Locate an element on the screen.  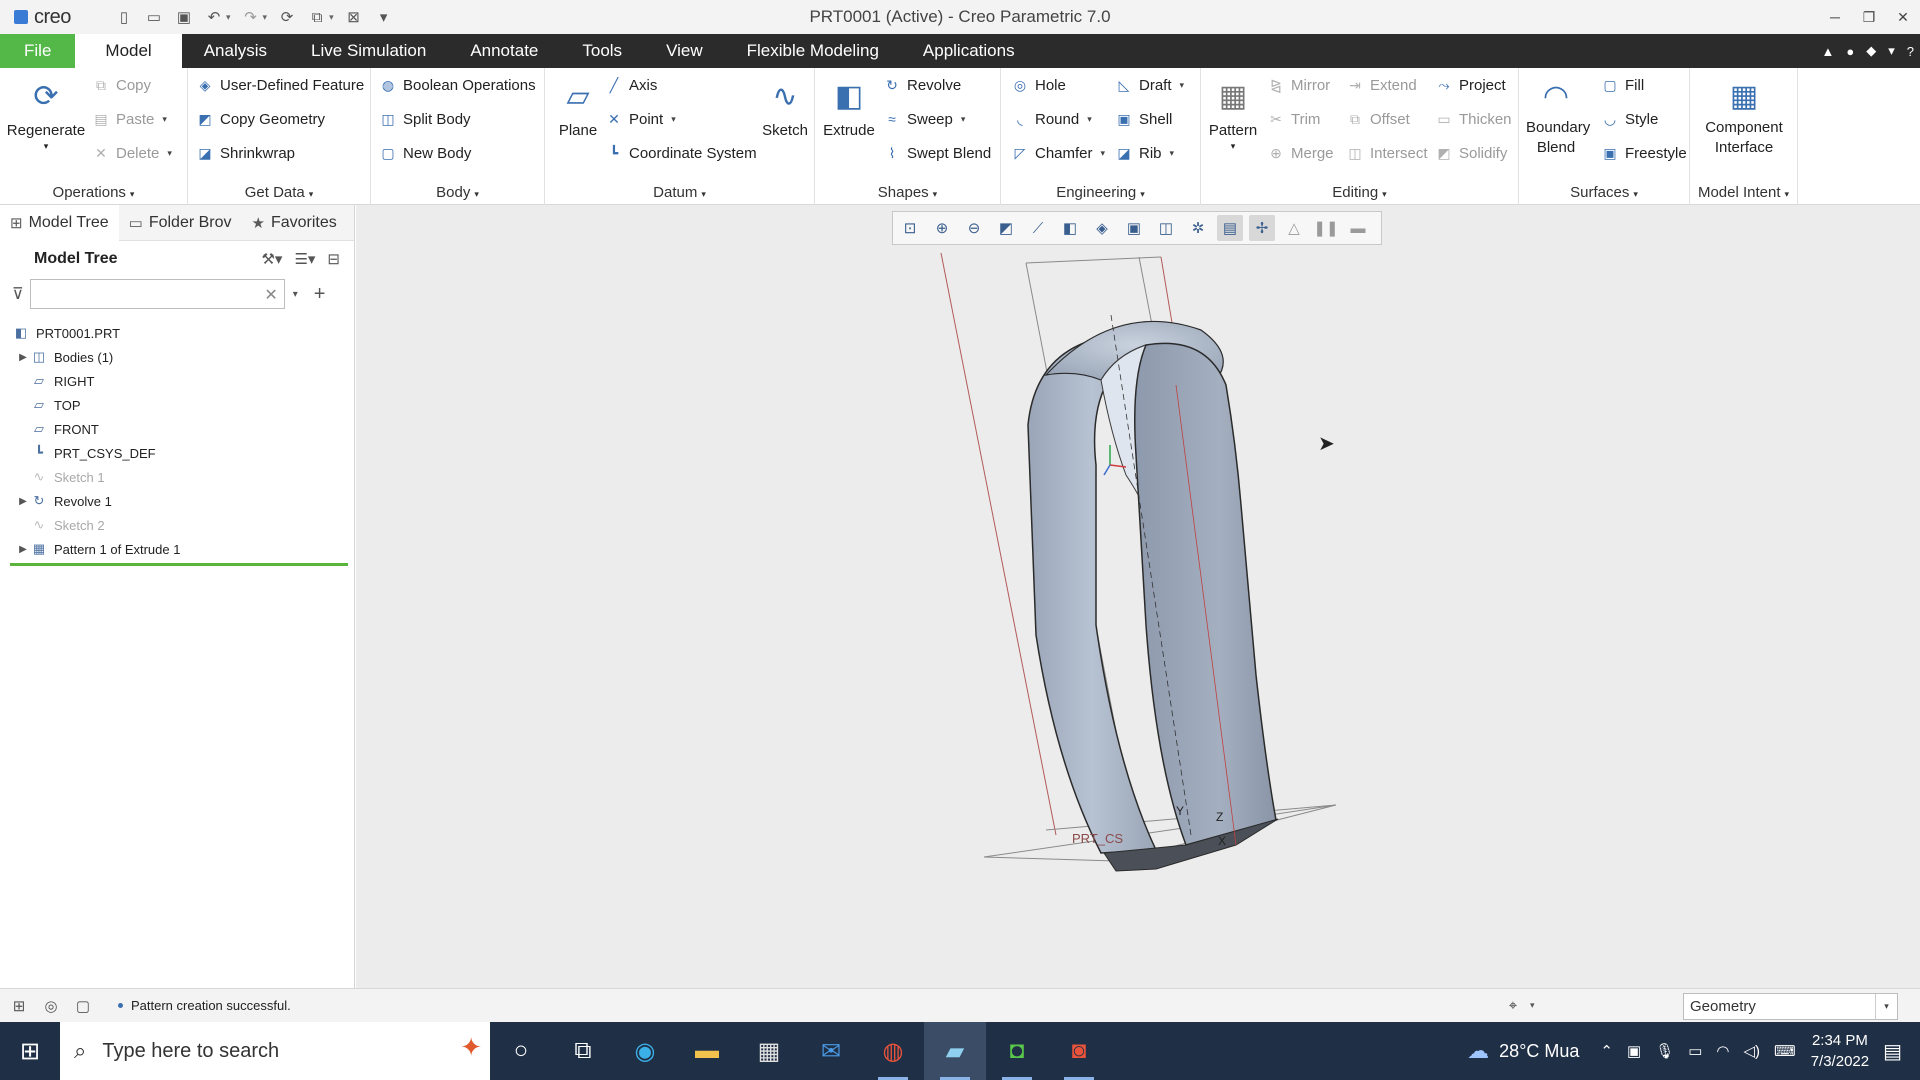
round-button: ◟ Round ▾ is located at coordinates (1051, 119).